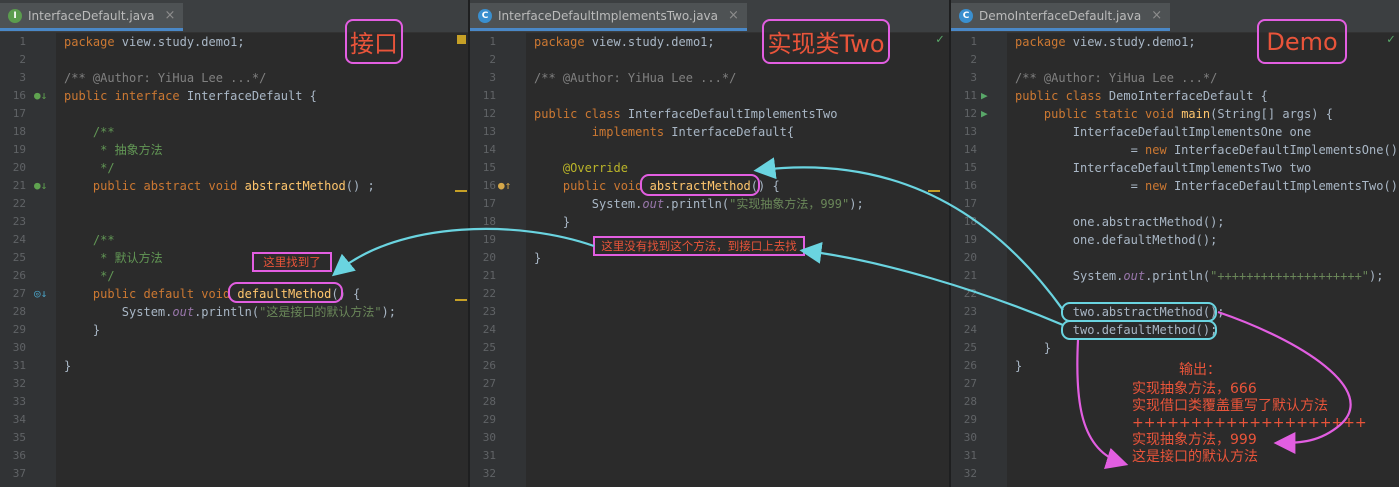 The image size is (1399, 487). Describe the element at coordinates (709, 384) in the screenshot. I see `code-line: 27` at that location.